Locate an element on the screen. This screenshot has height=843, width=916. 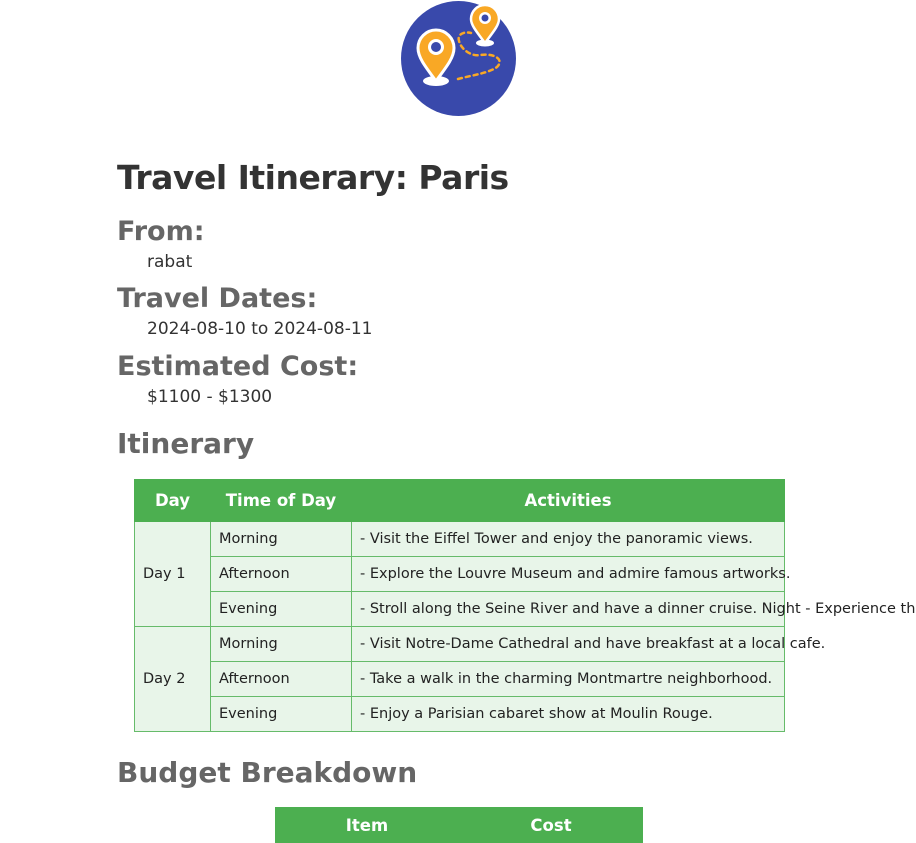
budget-header-row: Item Cost is located at coordinates (459, 825).